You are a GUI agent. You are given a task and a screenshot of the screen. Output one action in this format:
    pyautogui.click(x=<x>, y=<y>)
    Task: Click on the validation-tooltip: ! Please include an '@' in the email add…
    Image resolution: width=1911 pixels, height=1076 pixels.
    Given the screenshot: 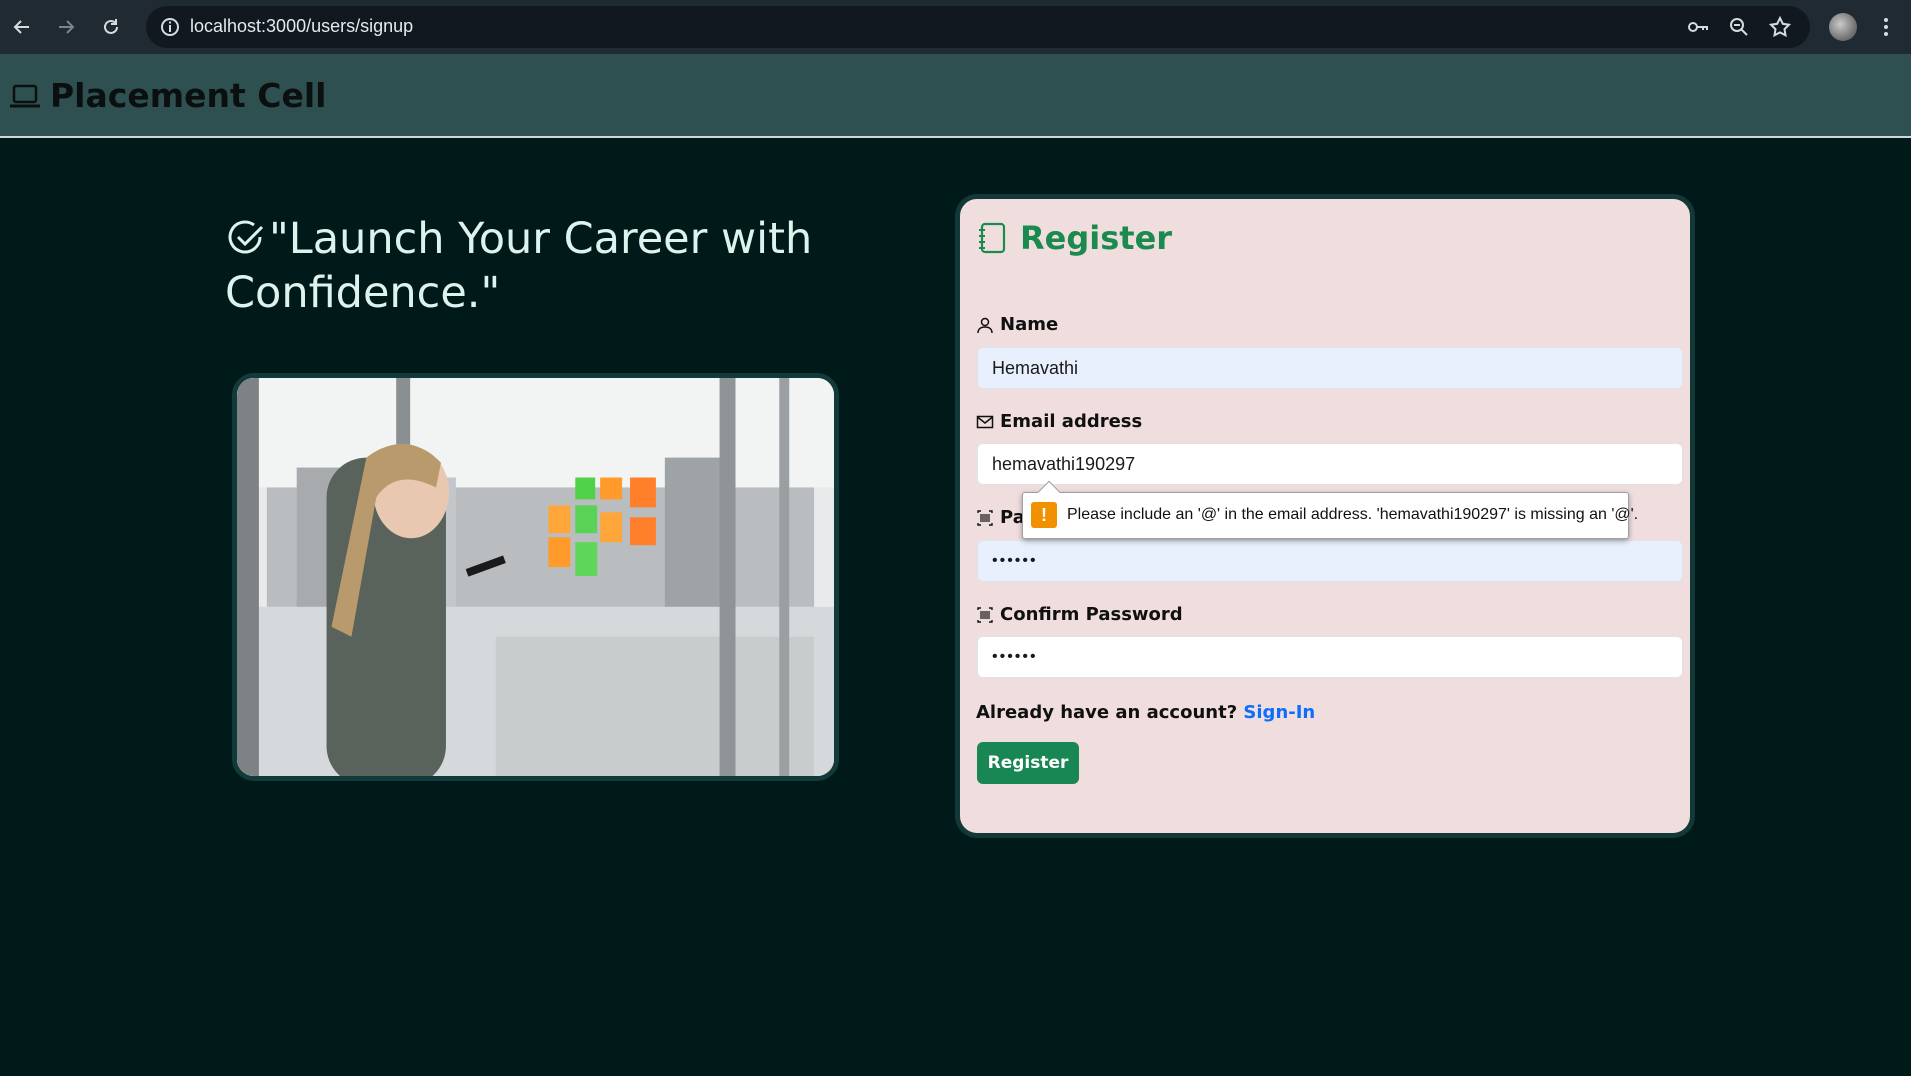 What is the action you would take?
    pyautogui.click(x=1330, y=509)
    